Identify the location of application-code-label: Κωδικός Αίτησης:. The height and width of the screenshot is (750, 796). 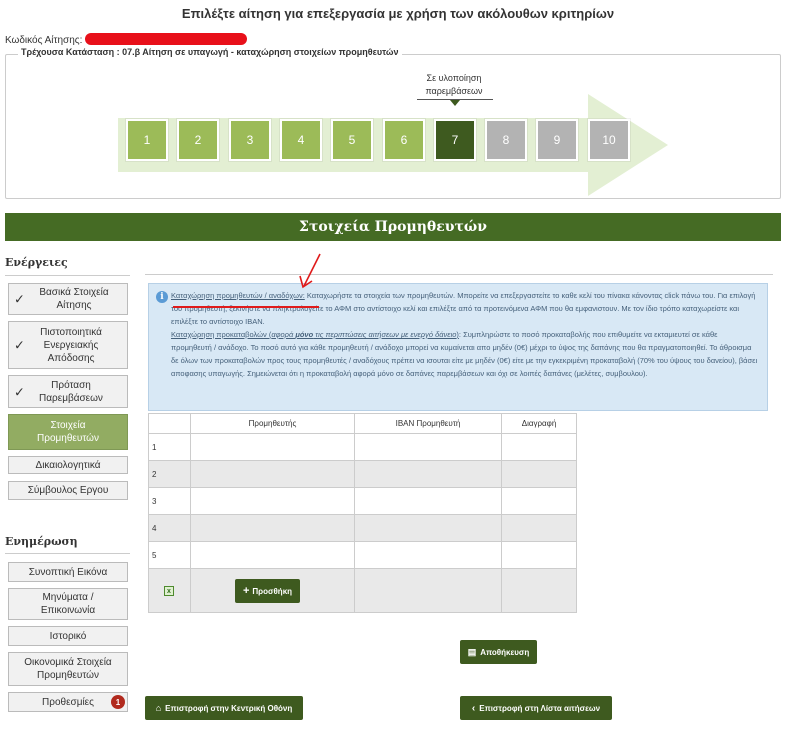
(44, 40).